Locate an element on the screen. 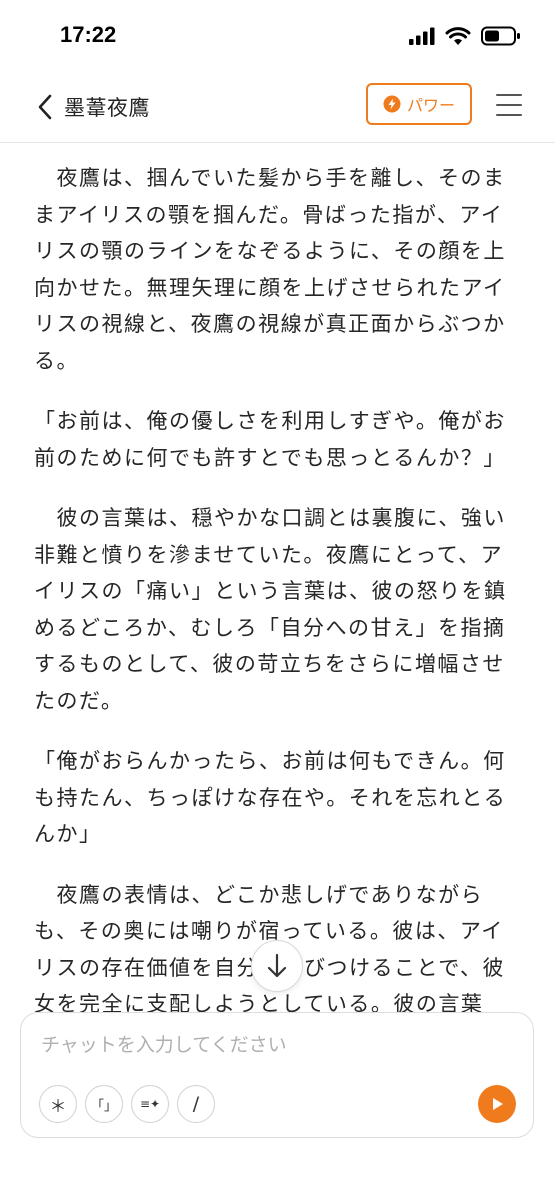  chat-tool-row: ＊ 「」 ≡✦ / is located at coordinates (127, 1104).